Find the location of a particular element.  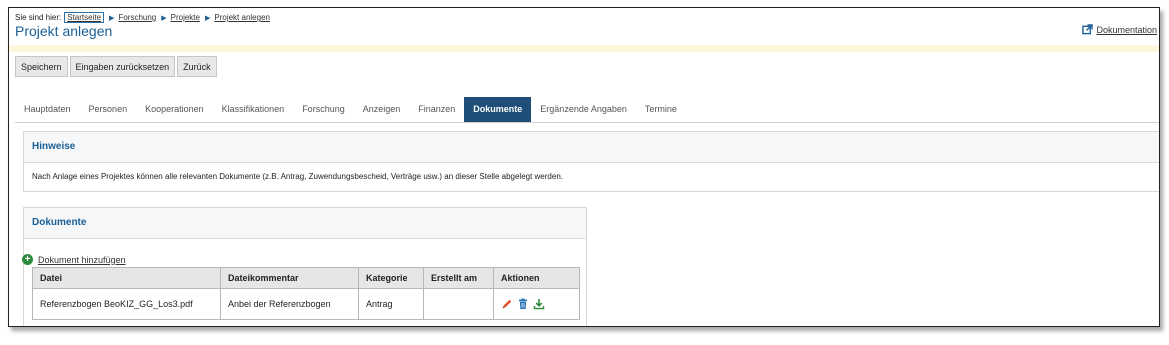

tab-finanzen: Finanzen is located at coordinates (436, 109).